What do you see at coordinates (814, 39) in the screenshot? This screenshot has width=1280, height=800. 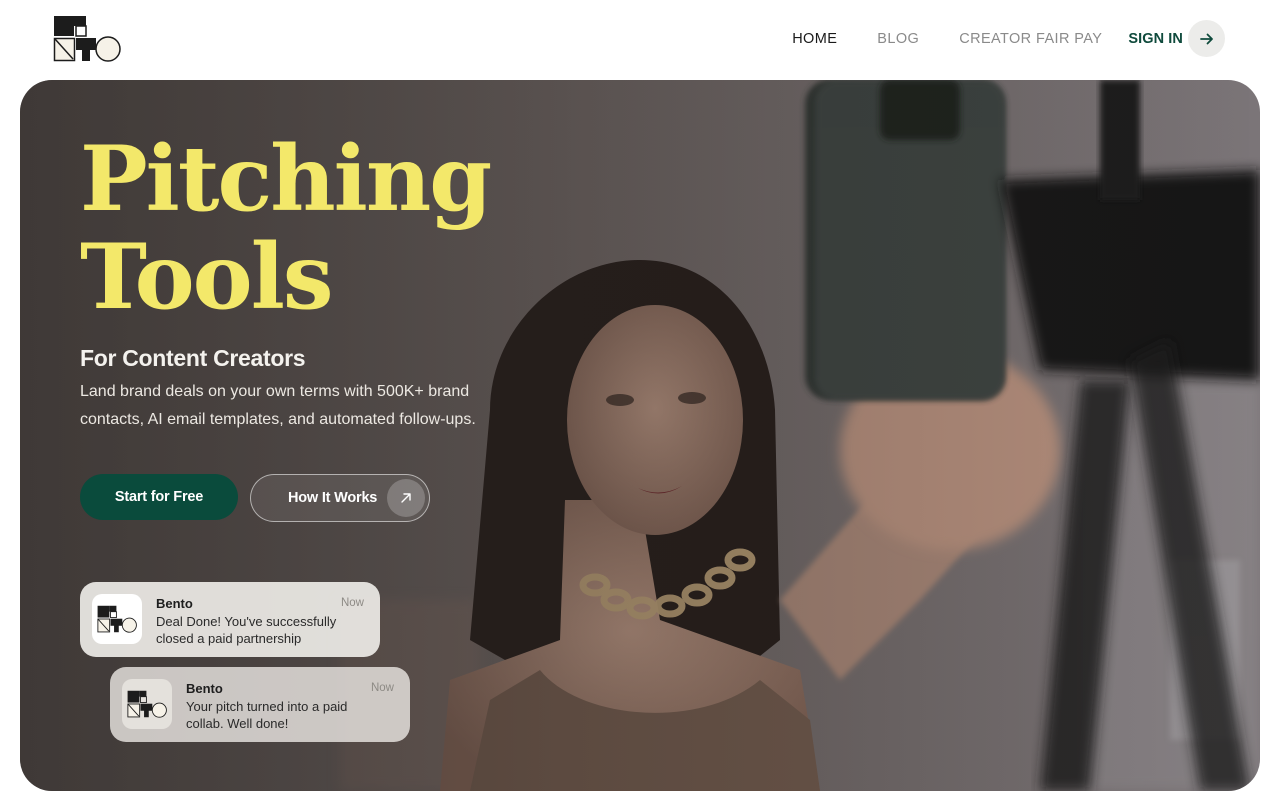 I see `nav-item-home: HOME` at bounding box center [814, 39].